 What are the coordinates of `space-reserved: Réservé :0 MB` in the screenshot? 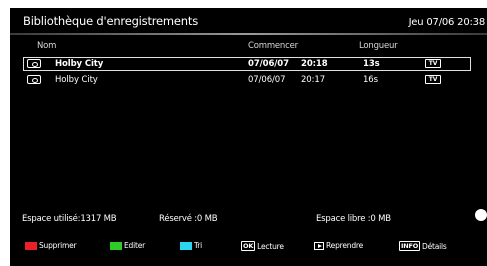 It's located at (188, 219).